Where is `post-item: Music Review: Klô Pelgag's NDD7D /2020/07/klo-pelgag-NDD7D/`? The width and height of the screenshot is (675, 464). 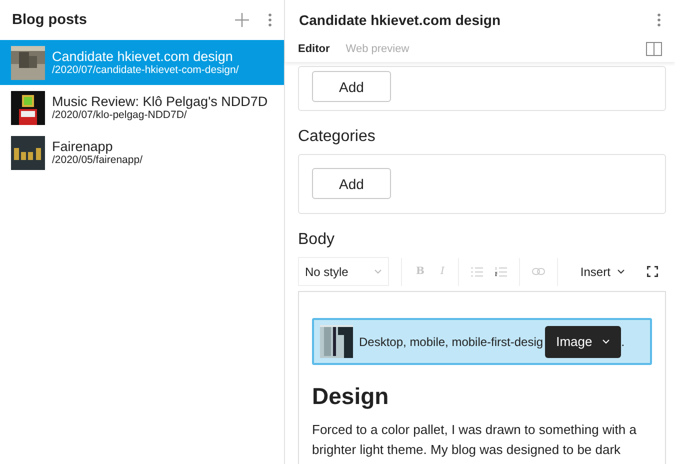 post-item: Music Review: Klô Pelgag's NDD7D /2020/07/klo-pelgag-NDD7D/ is located at coordinates (142, 107).